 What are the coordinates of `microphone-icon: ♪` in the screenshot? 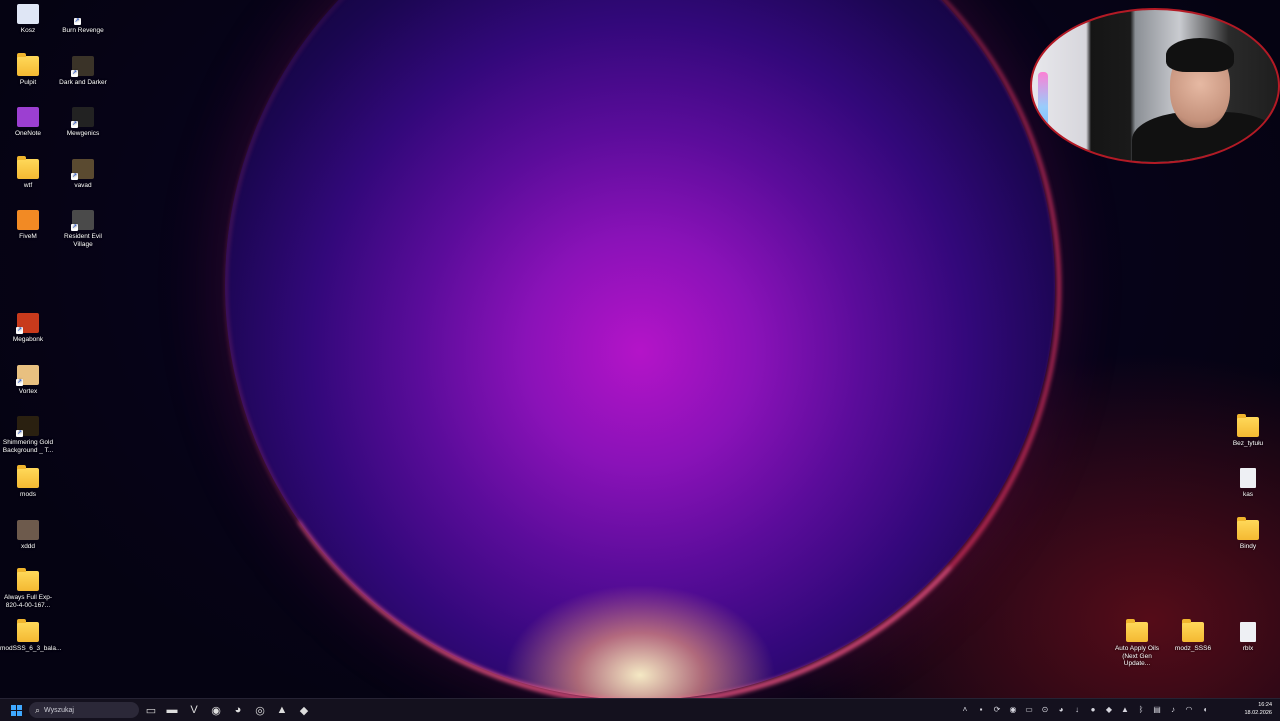 It's located at (1173, 709).